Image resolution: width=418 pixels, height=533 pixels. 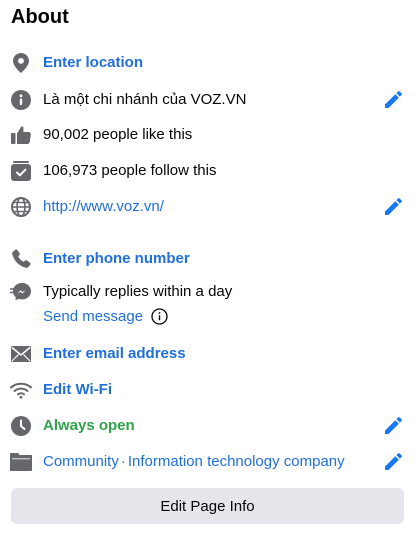 I want to click on location-pin-icon, so click(x=21, y=63).